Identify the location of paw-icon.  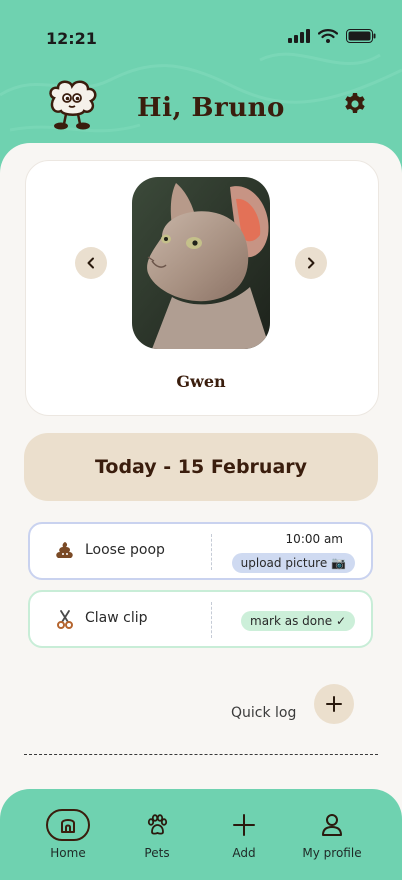
(157, 824).